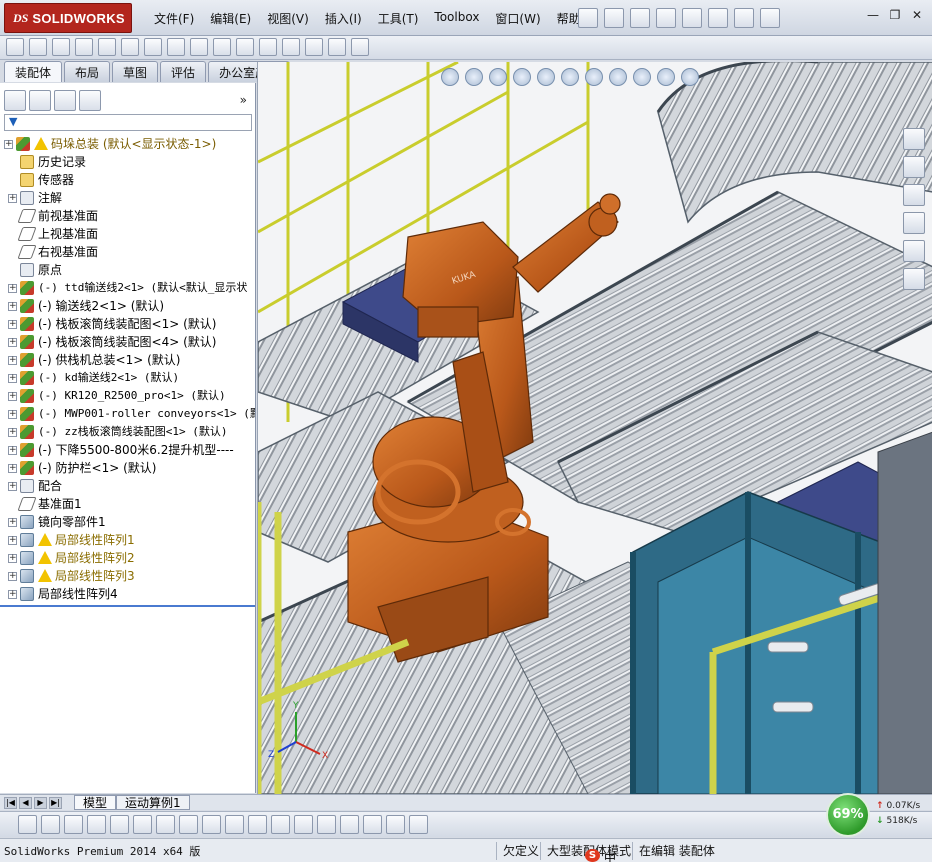 The image size is (932, 862). I want to click on pin-icon, so click(588, 18).